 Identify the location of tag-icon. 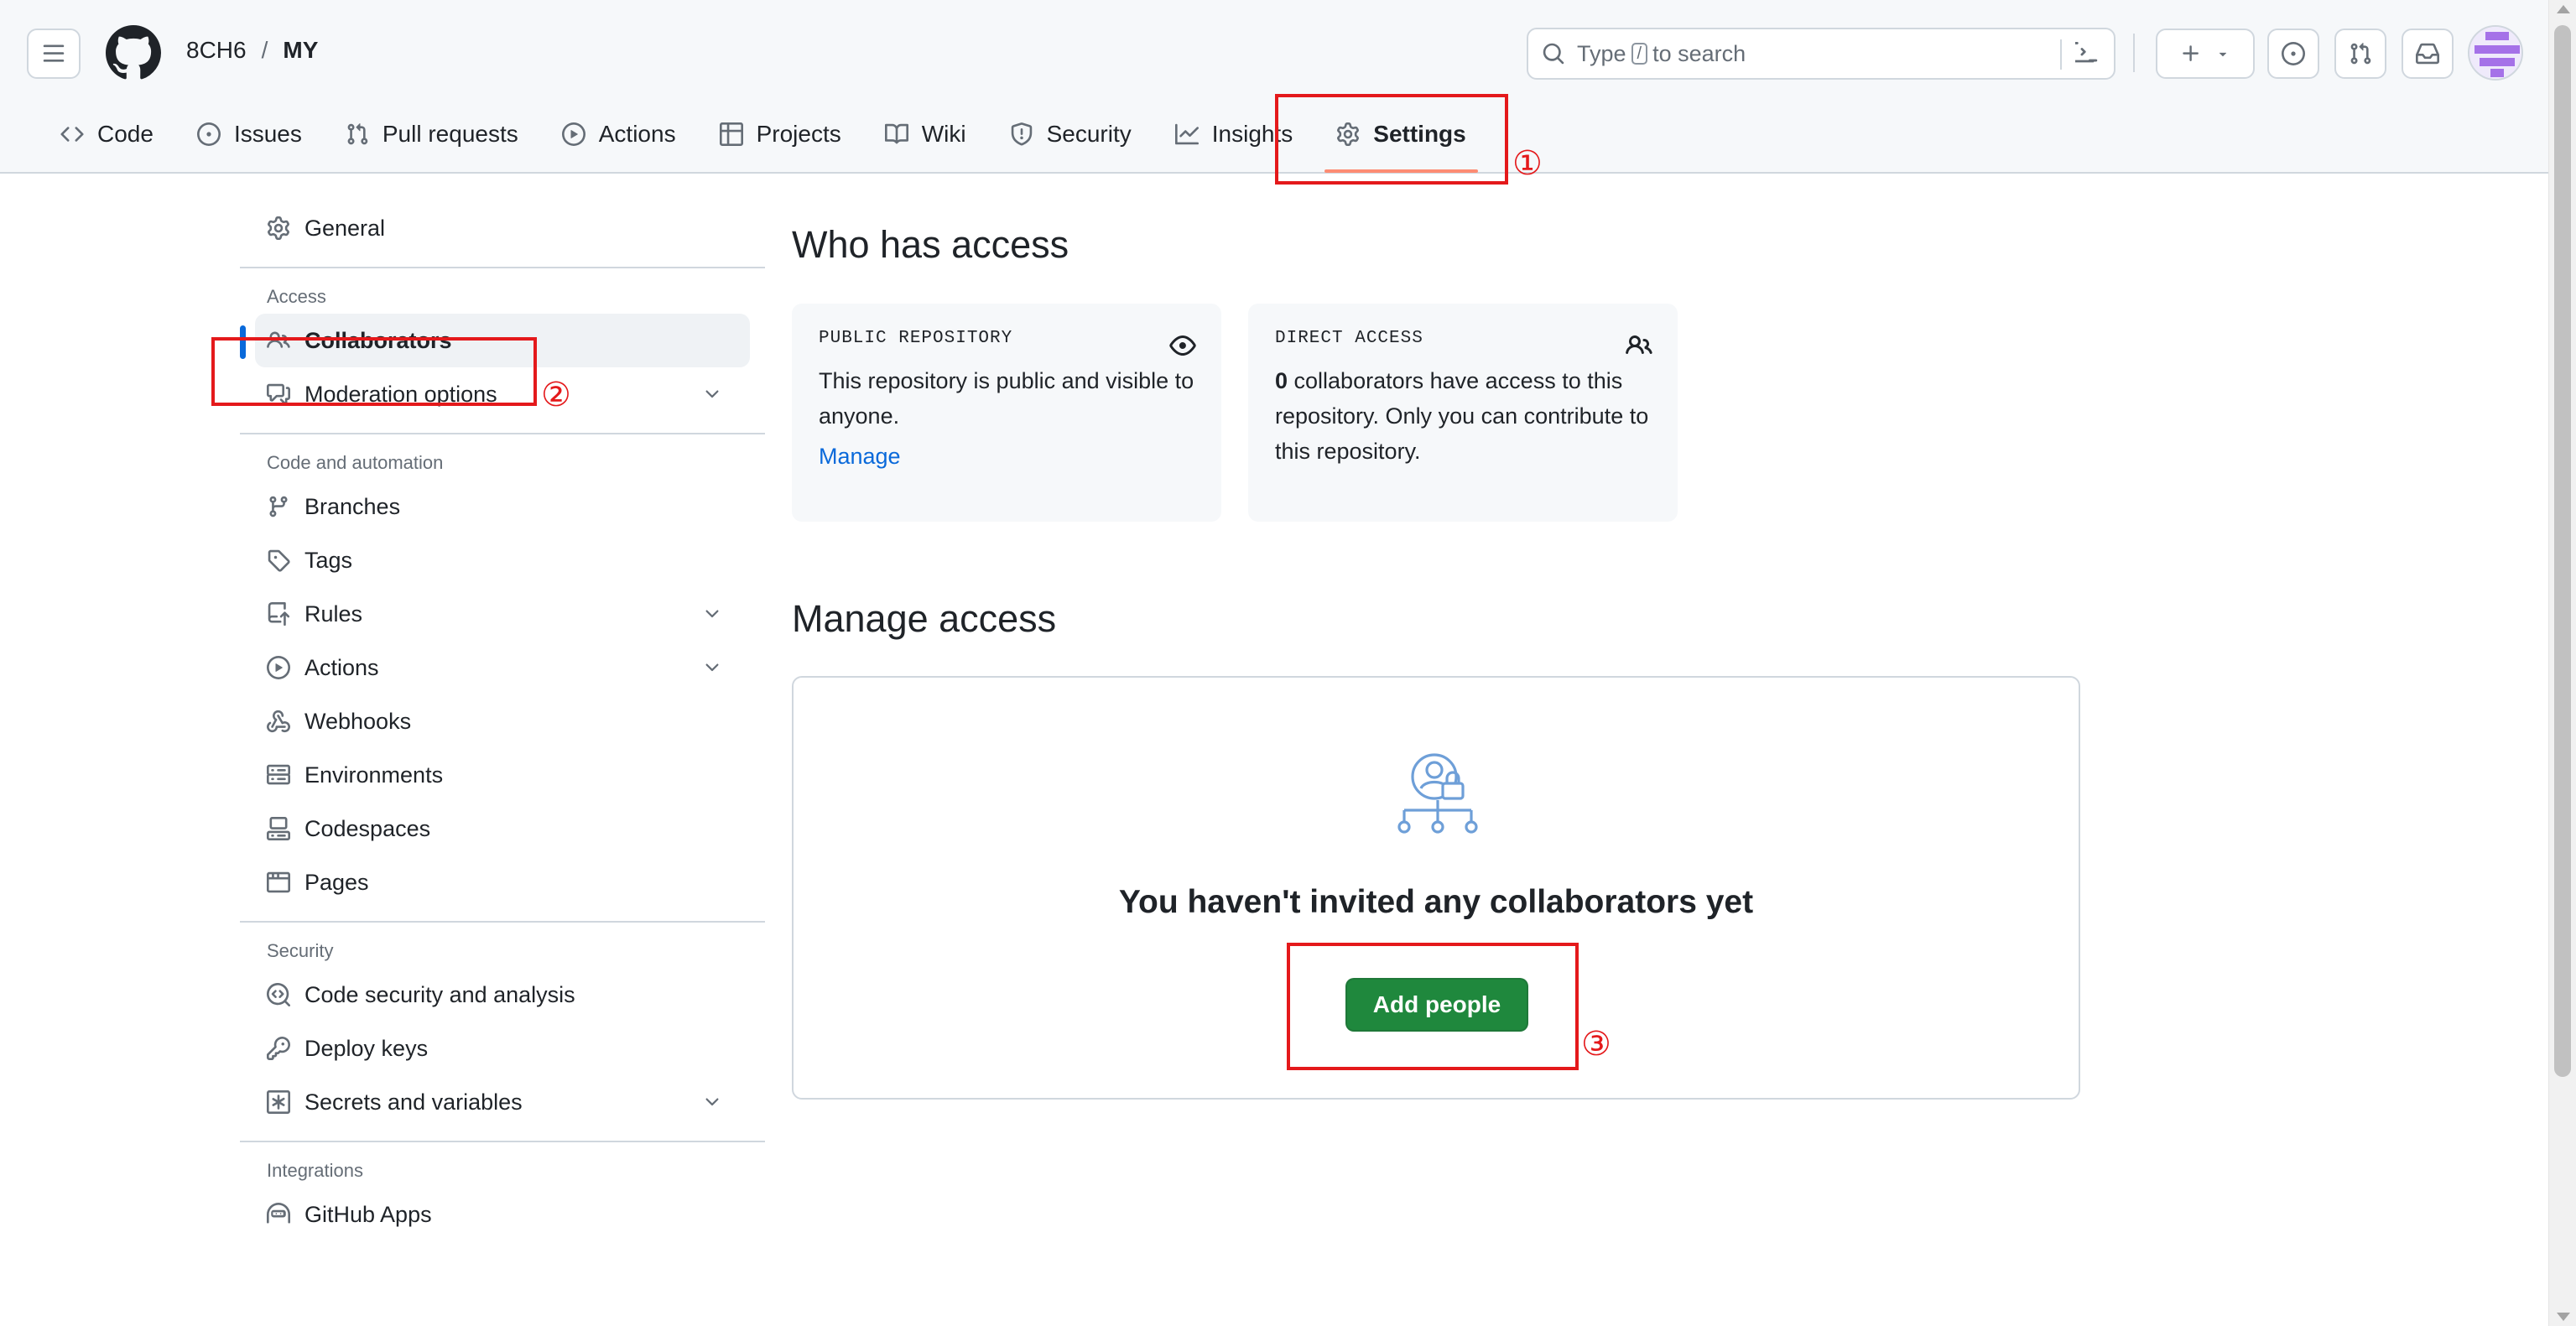
(279, 560).